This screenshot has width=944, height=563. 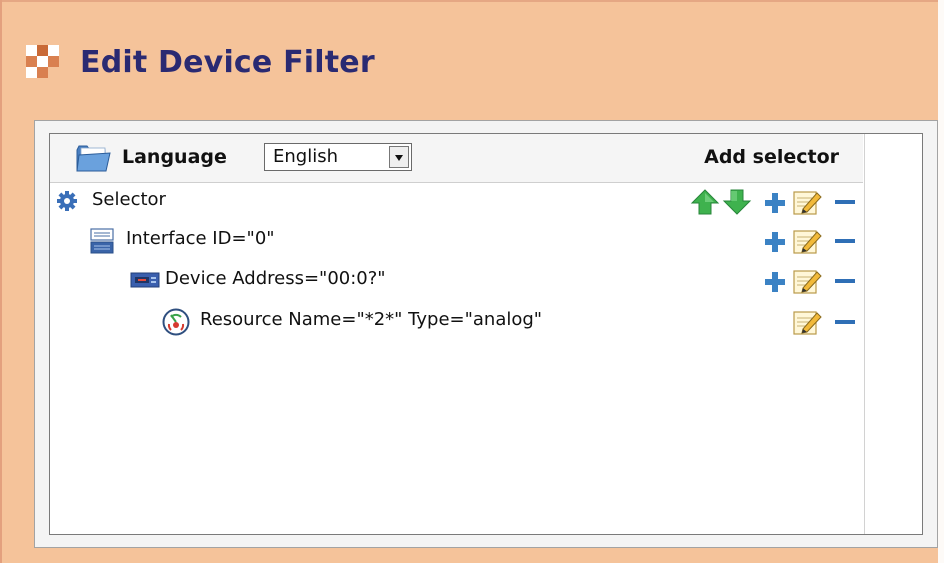 I want to click on tree-row-selector: Selector, so click(x=456, y=202).